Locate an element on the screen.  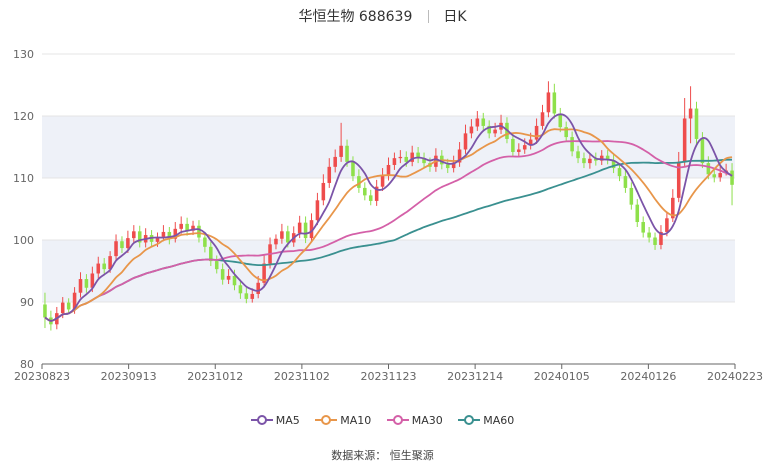
legend-label-ma30: MA30 is located at coordinates (427, 420).